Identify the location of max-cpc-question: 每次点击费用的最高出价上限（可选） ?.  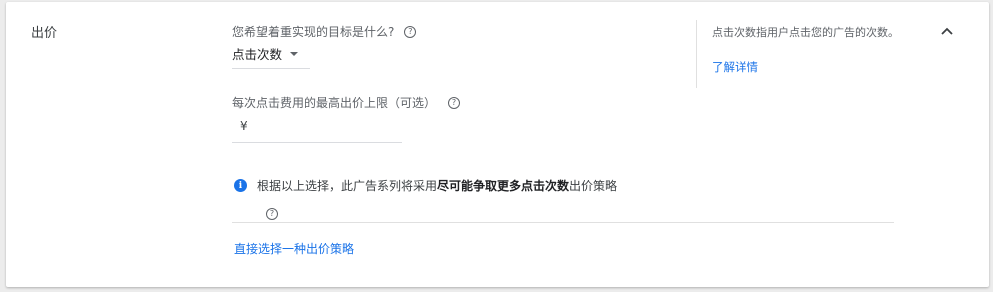
(346, 102).